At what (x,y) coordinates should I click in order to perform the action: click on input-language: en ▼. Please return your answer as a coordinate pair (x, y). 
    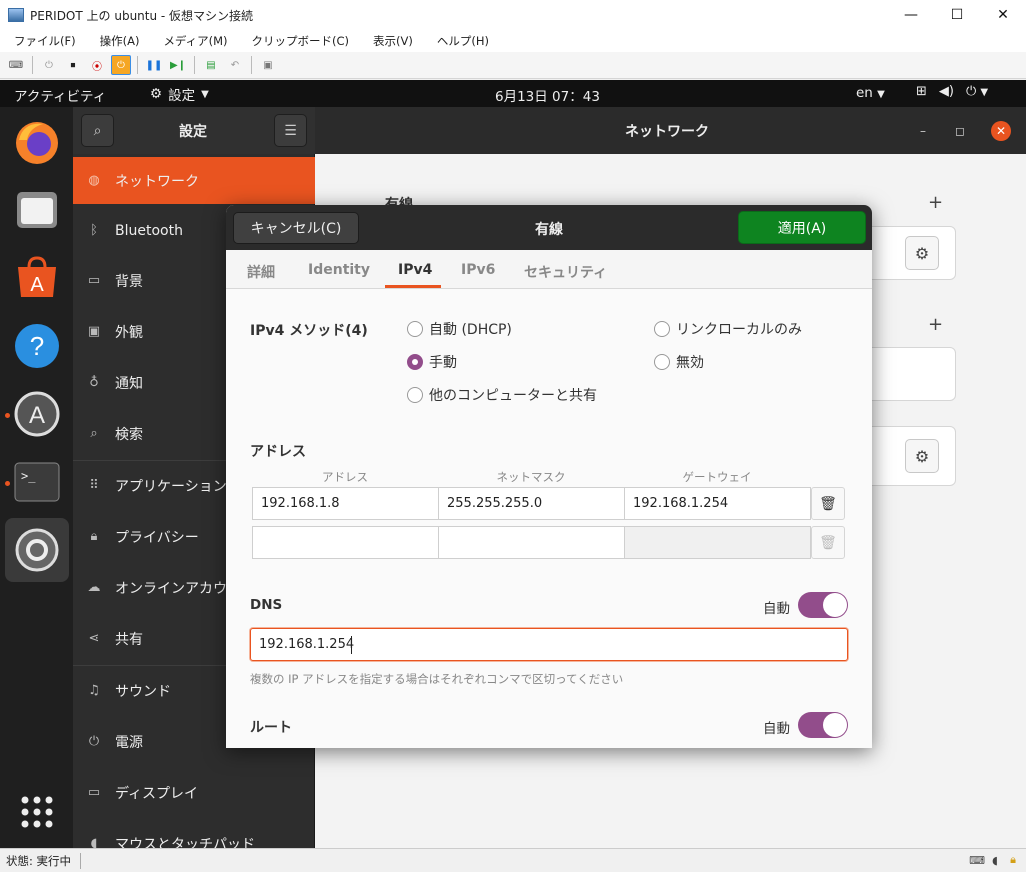
    Looking at the image, I should click on (870, 93).